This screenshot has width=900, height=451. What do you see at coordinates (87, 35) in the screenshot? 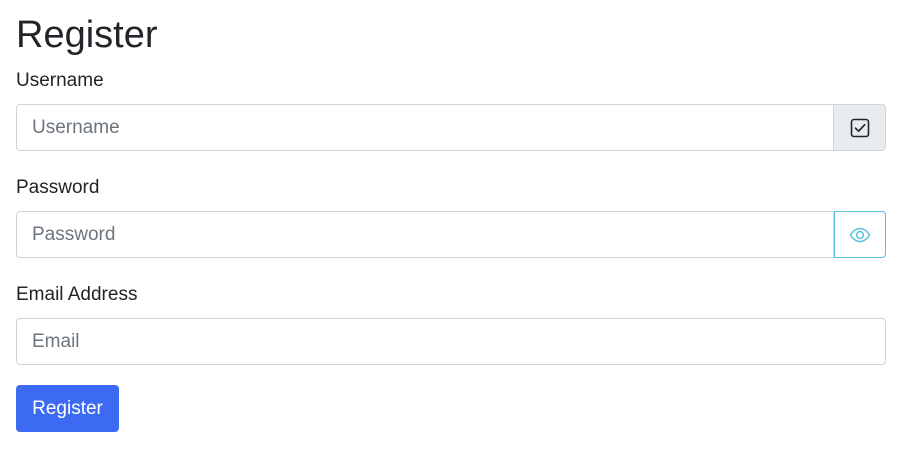
I see `page-title: Register` at bounding box center [87, 35].